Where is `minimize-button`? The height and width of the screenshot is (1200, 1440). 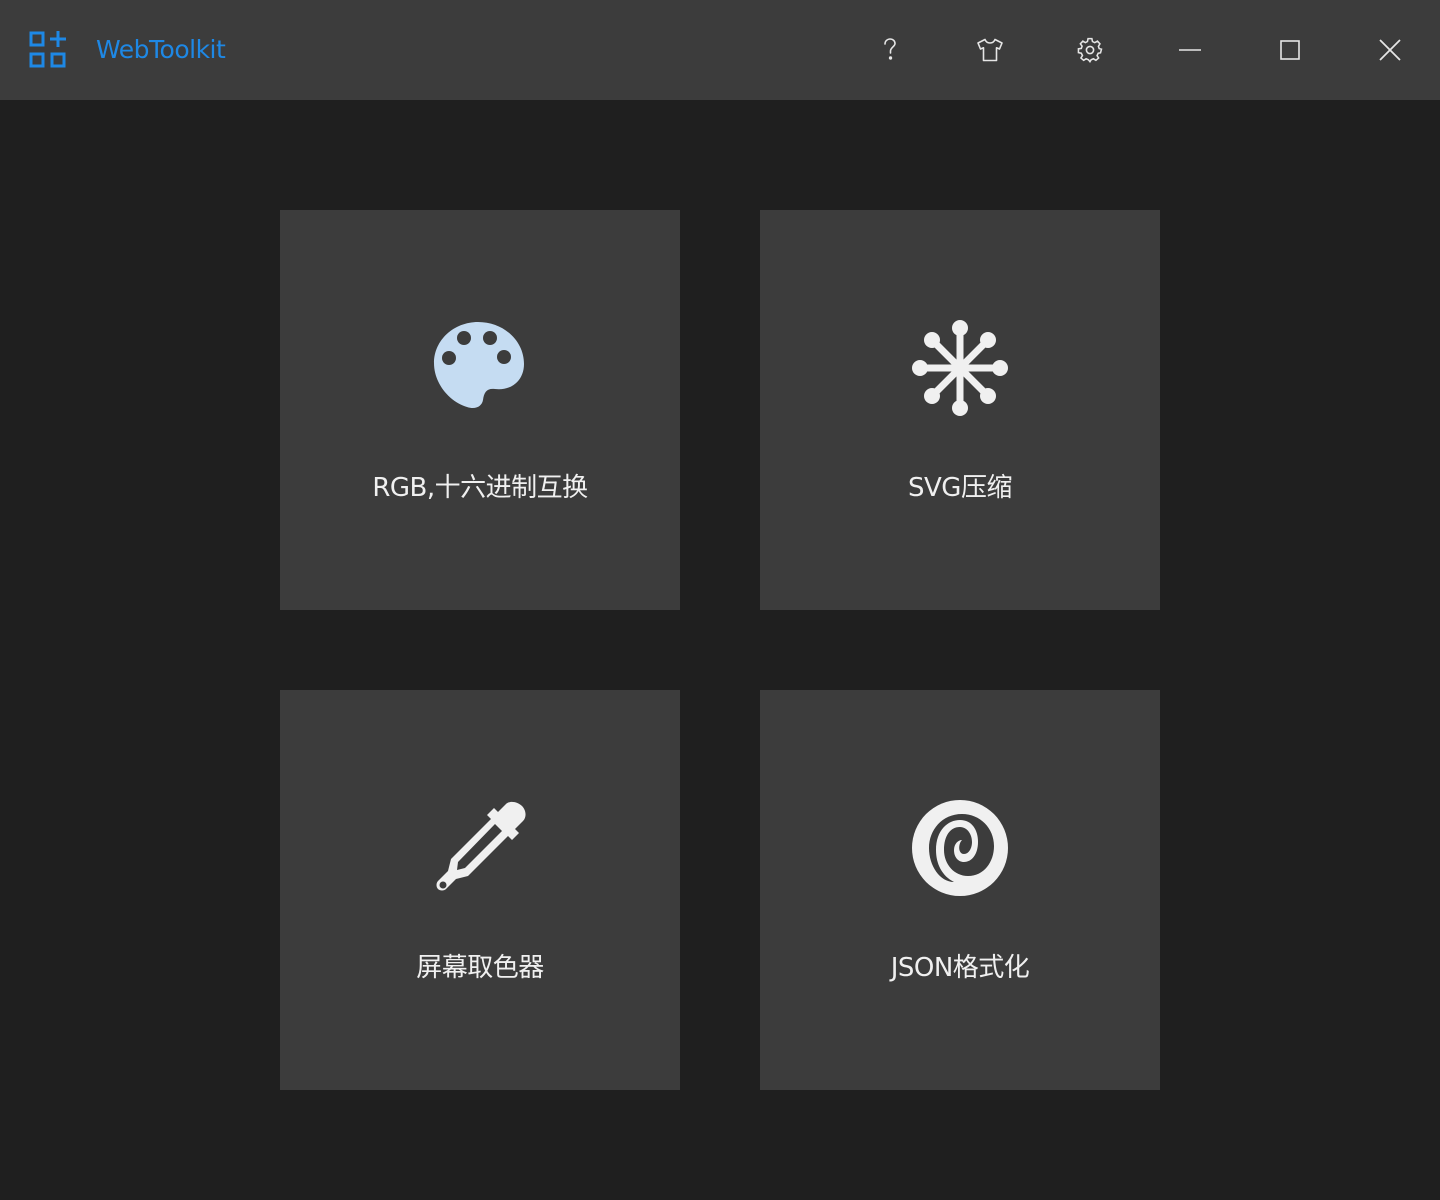 minimize-button is located at coordinates (1190, 50).